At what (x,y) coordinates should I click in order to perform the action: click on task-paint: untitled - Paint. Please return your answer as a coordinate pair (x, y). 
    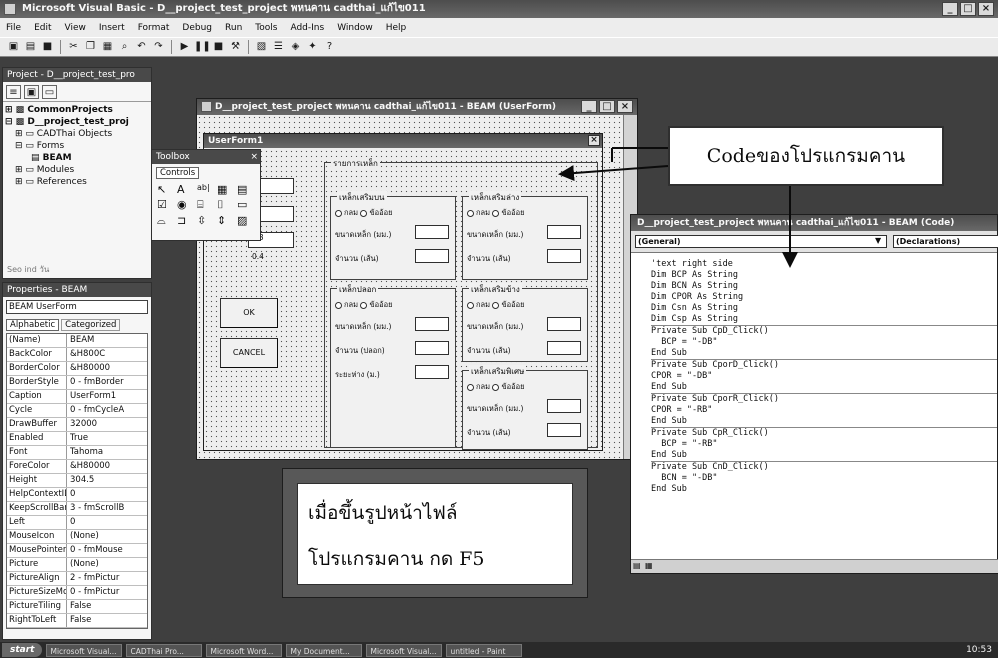
    Looking at the image, I should click on (484, 650).